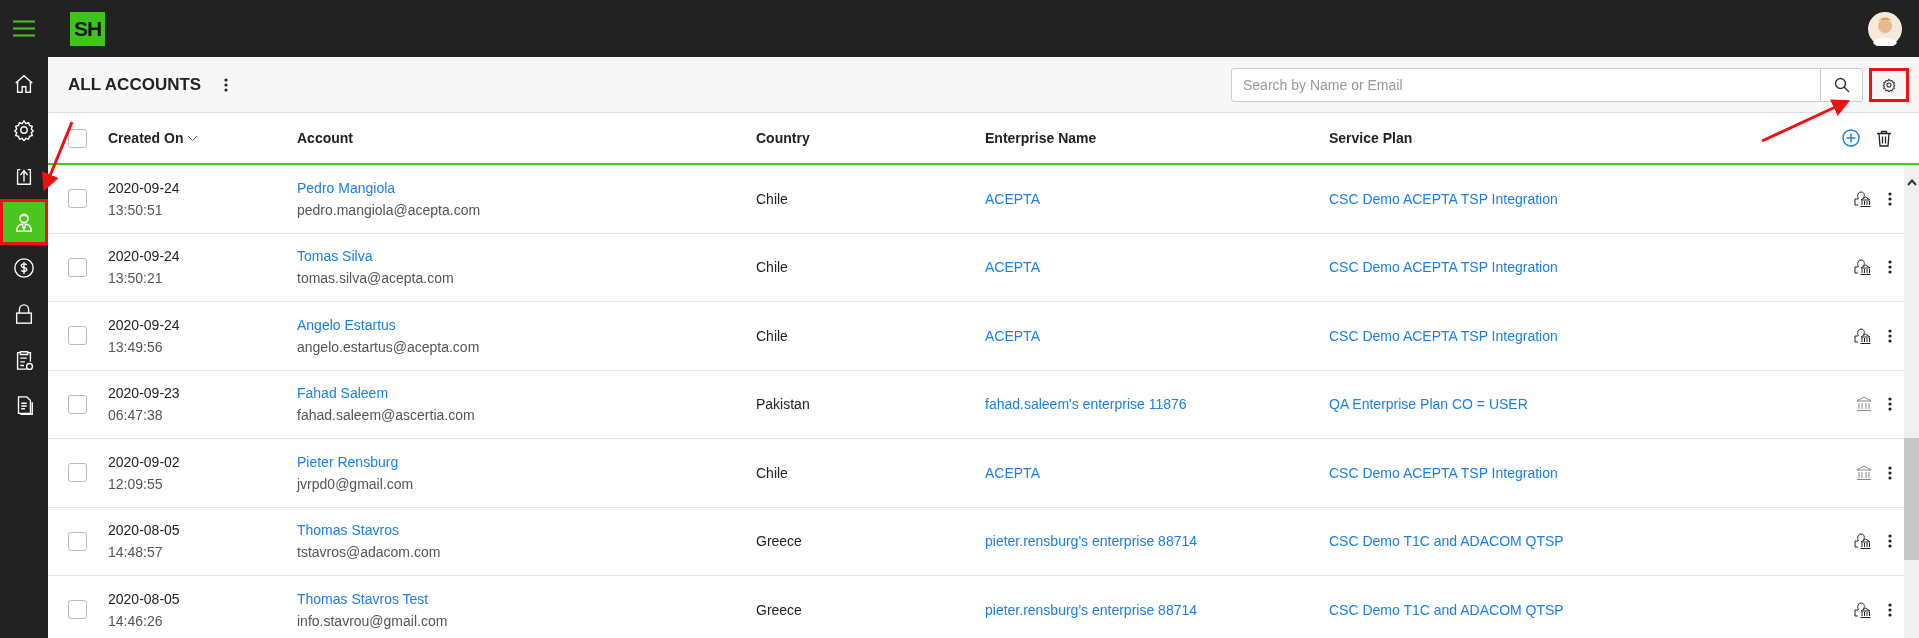 This screenshot has height=638, width=1919. Describe the element at coordinates (88, 28) in the screenshot. I see `logo: SH` at that location.